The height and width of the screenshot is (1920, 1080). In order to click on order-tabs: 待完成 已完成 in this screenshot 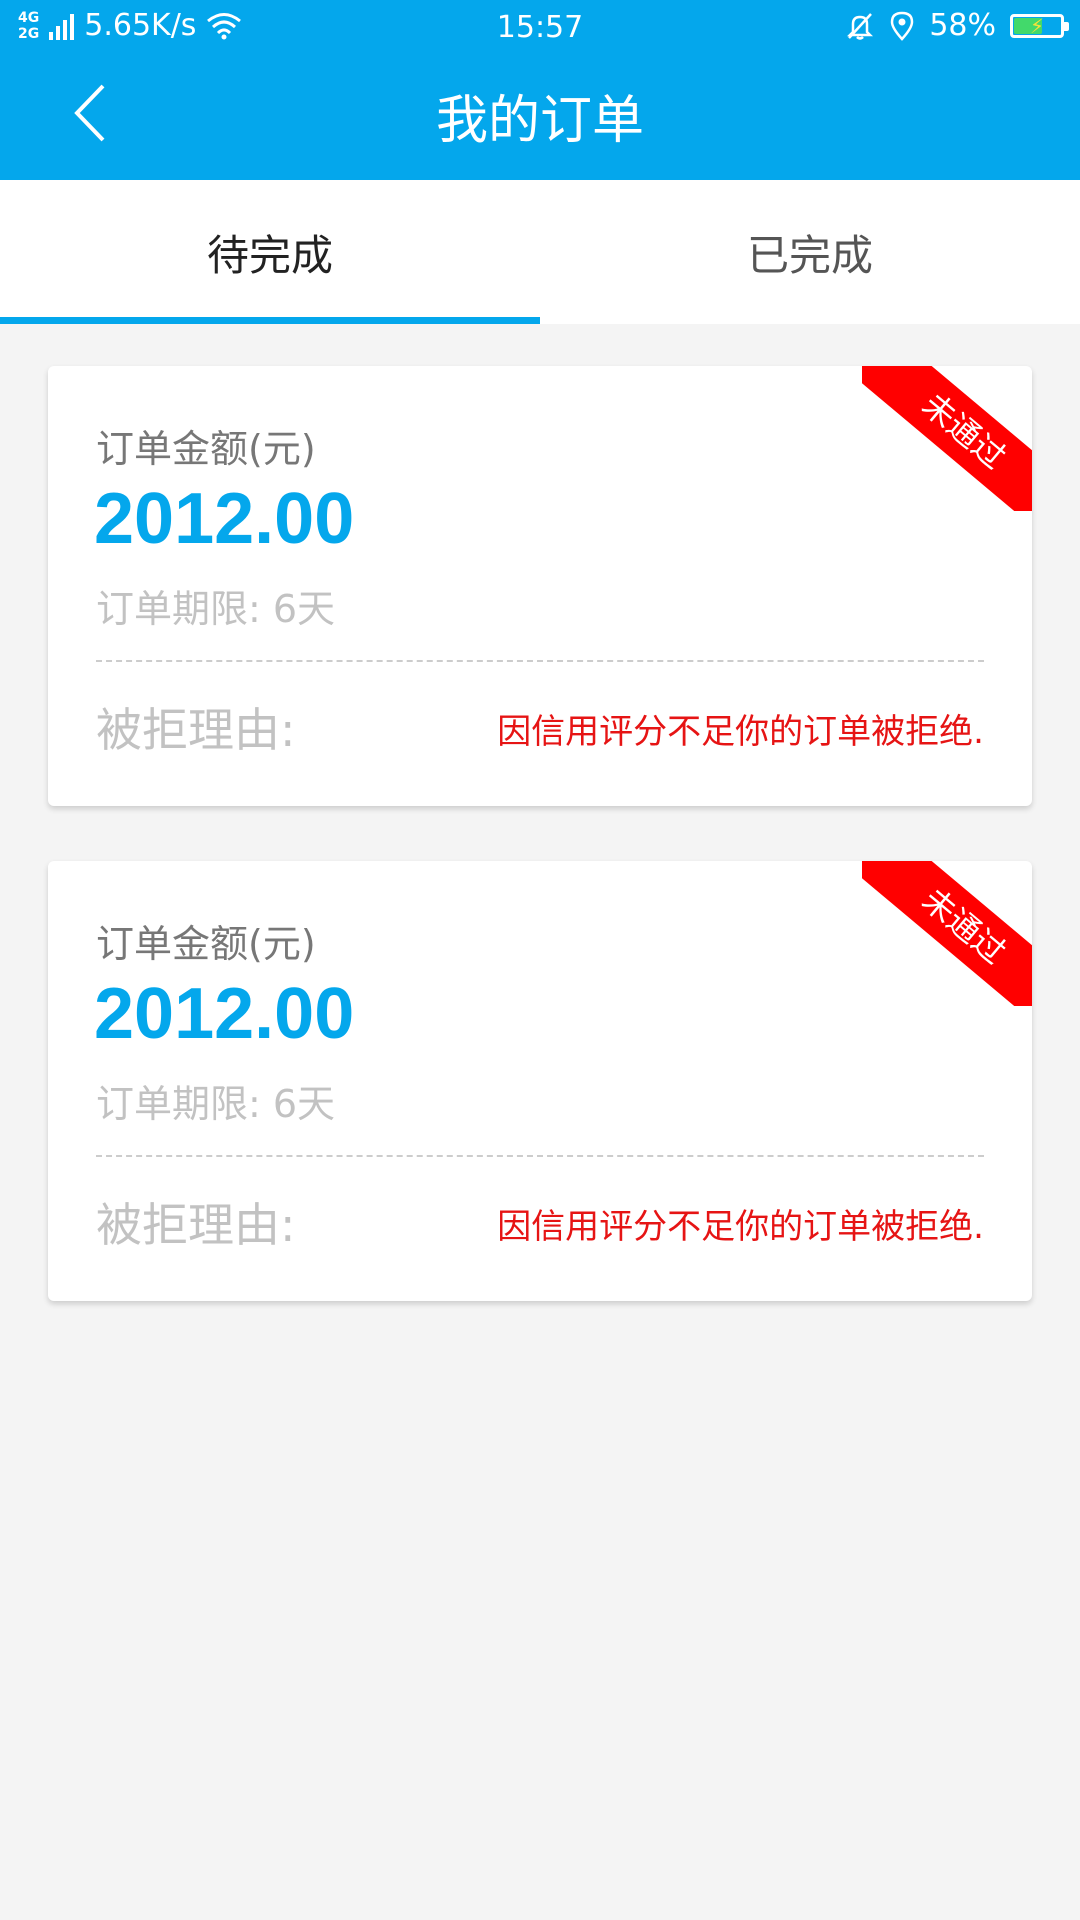, I will do `click(540, 252)`.